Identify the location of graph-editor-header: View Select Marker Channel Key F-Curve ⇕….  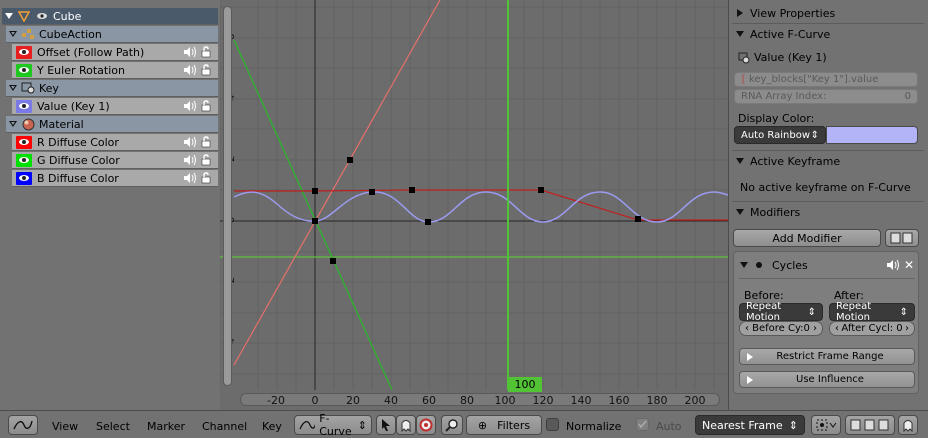
(464, 424).